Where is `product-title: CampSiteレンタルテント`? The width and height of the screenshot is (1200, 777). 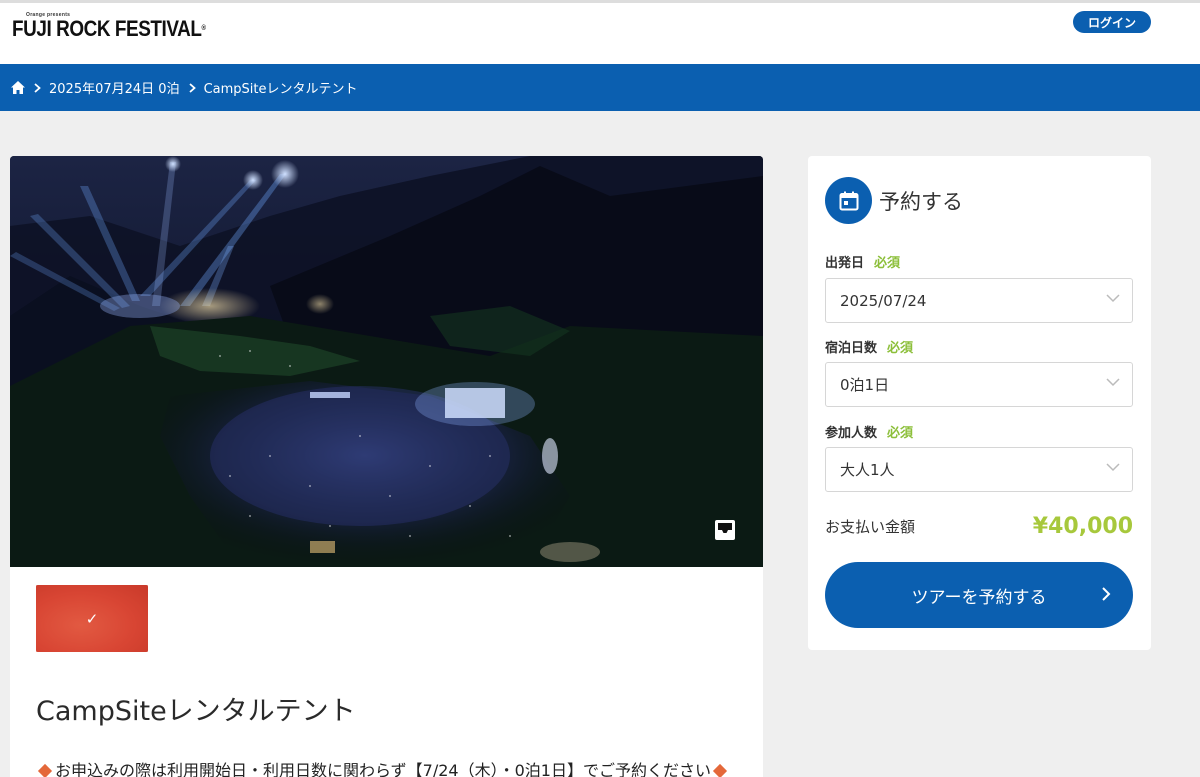 product-title: CampSiteレンタルテント is located at coordinates (196, 711).